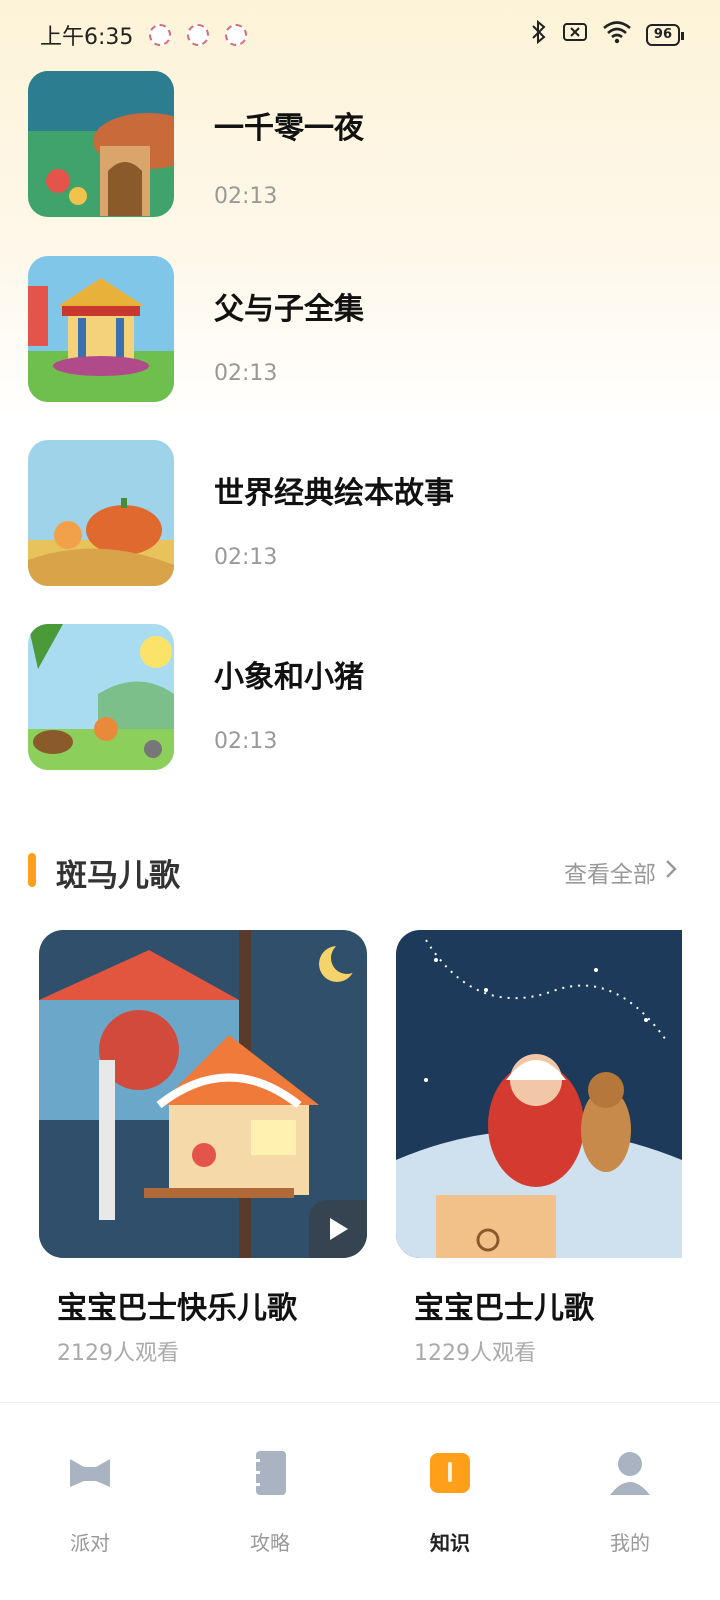 This screenshot has height=1600, width=720. I want to click on book-icon, so click(450, 1473).